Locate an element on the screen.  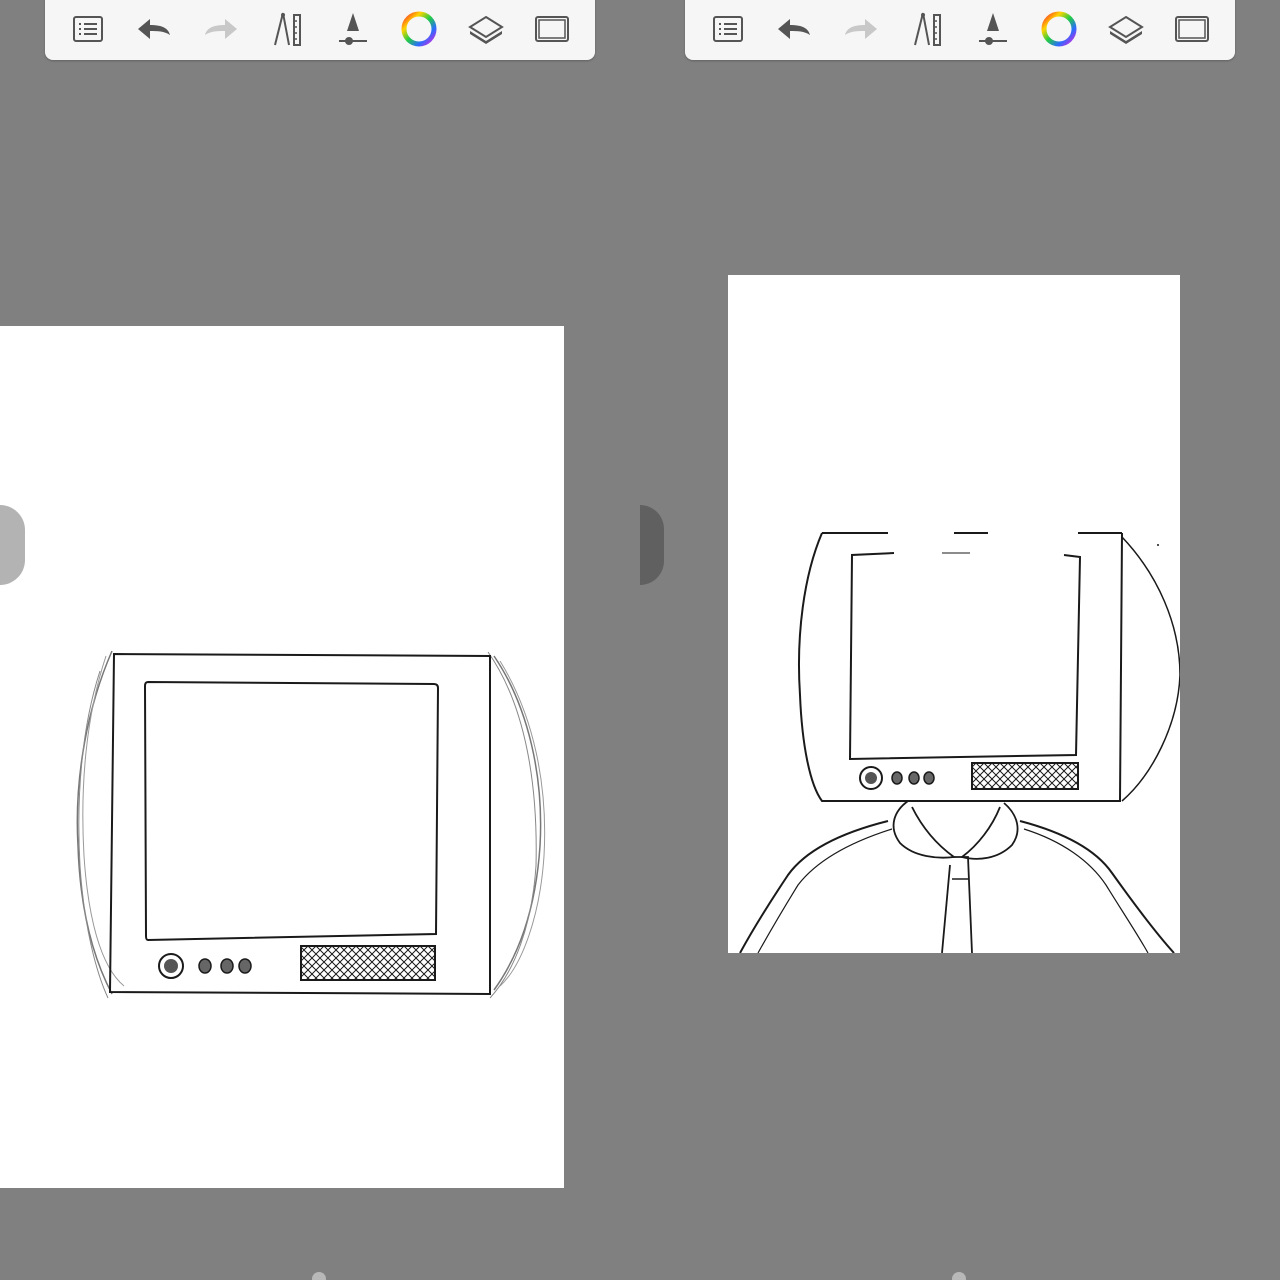
tv-head-figure-drawing is located at coordinates (959, 742).